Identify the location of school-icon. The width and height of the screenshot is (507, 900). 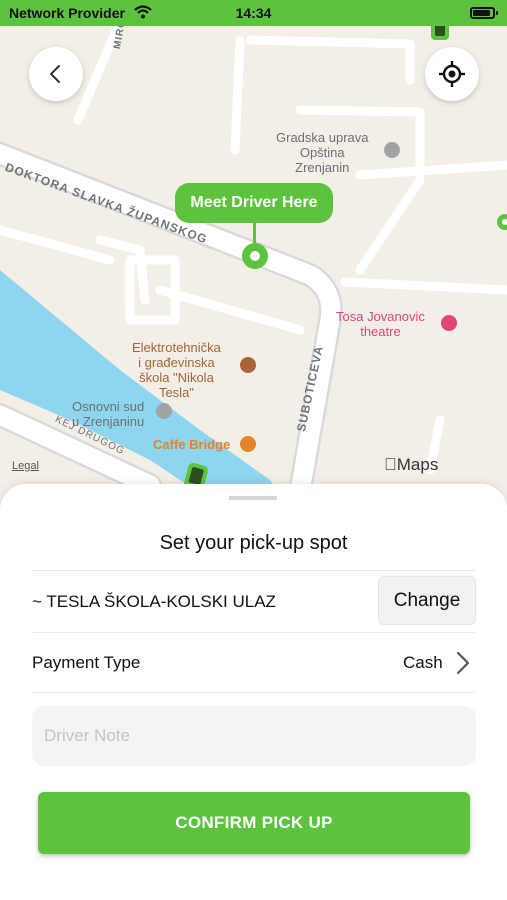
(248, 365).